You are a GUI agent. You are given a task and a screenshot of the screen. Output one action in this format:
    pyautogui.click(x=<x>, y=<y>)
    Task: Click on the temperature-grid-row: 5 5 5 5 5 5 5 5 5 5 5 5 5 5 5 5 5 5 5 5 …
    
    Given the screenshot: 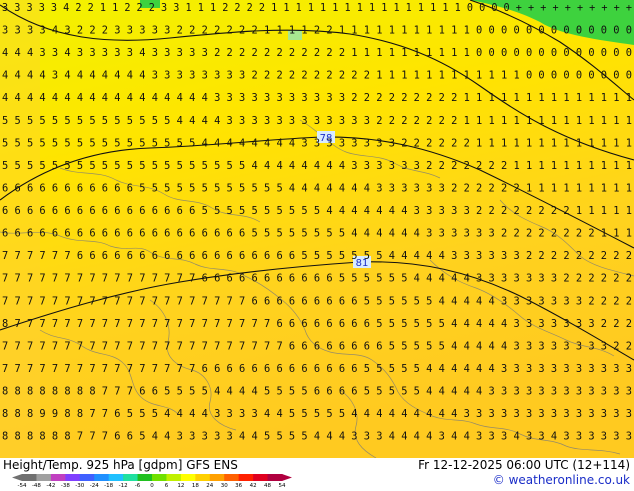 What is the action you would take?
    pyautogui.click(x=317, y=166)
    